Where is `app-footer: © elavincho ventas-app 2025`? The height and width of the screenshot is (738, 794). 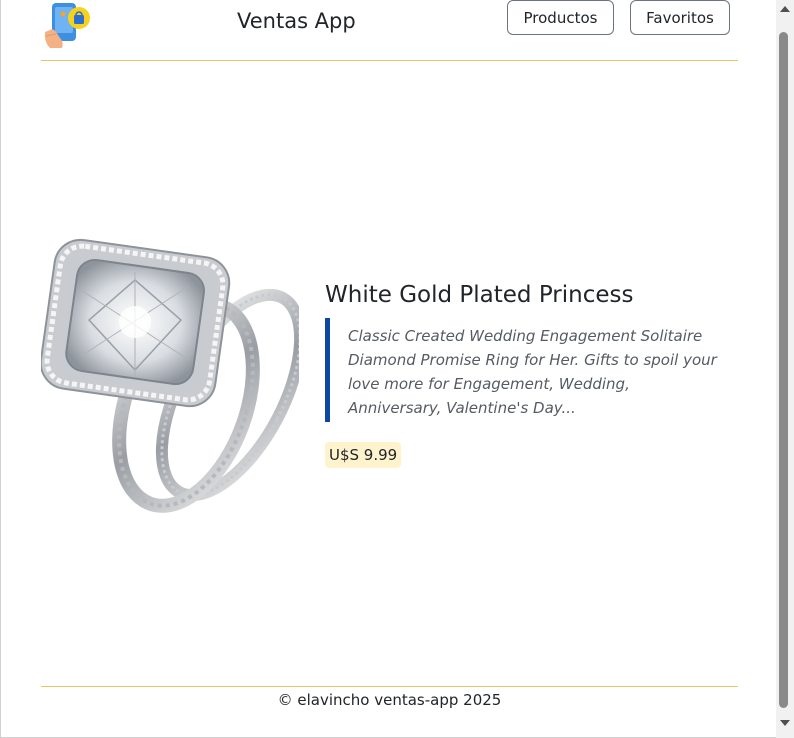 app-footer: © elavincho ventas-app 2025 is located at coordinates (389, 697).